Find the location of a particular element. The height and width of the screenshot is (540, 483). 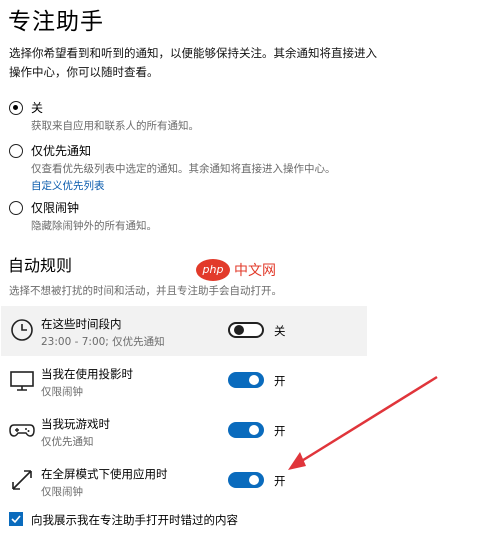

watermark: php 中文网 is located at coordinates (242, 271).